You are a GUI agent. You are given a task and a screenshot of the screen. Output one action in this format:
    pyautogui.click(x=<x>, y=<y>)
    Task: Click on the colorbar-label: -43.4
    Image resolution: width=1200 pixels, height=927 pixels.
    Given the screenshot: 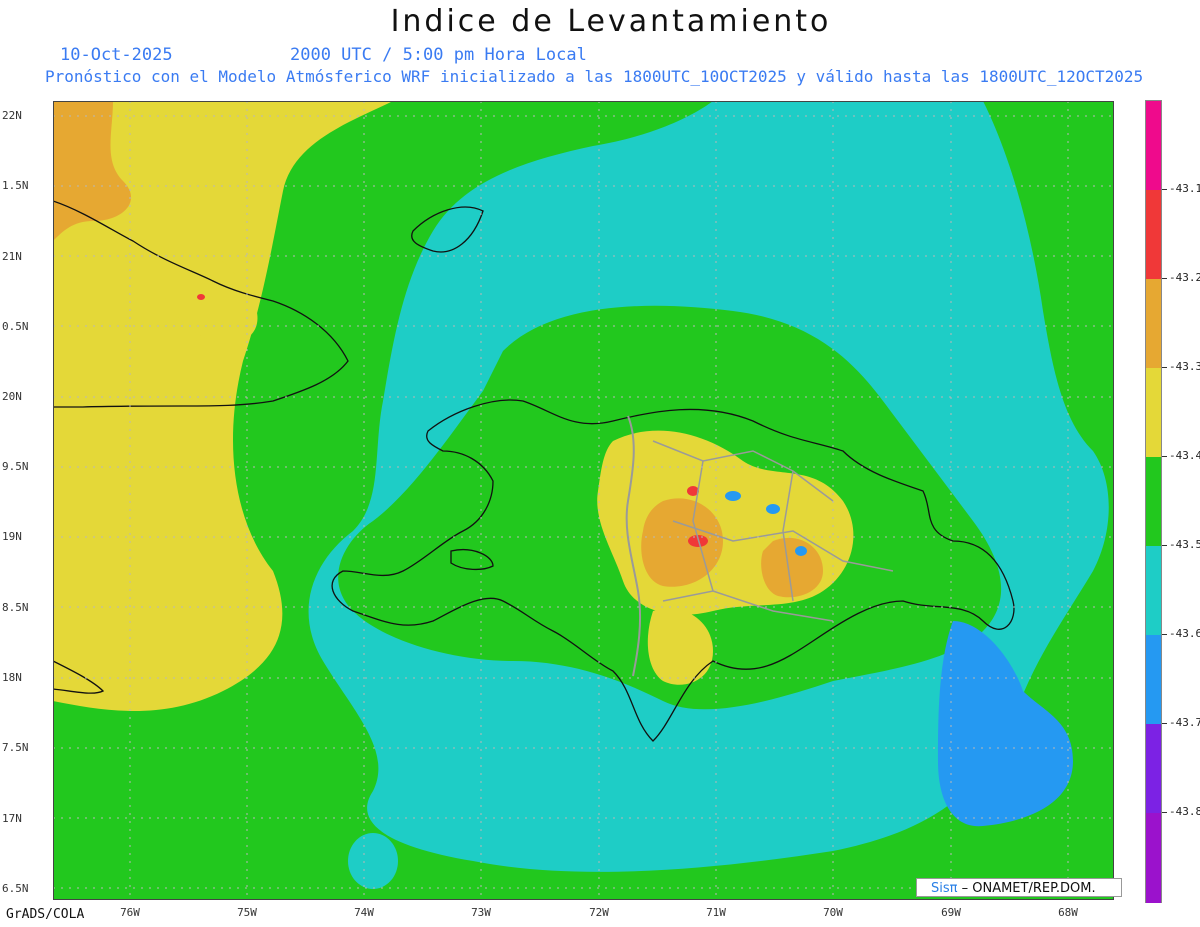 What is the action you would take?
    pyautogui.click(x=1184, y=455)
    